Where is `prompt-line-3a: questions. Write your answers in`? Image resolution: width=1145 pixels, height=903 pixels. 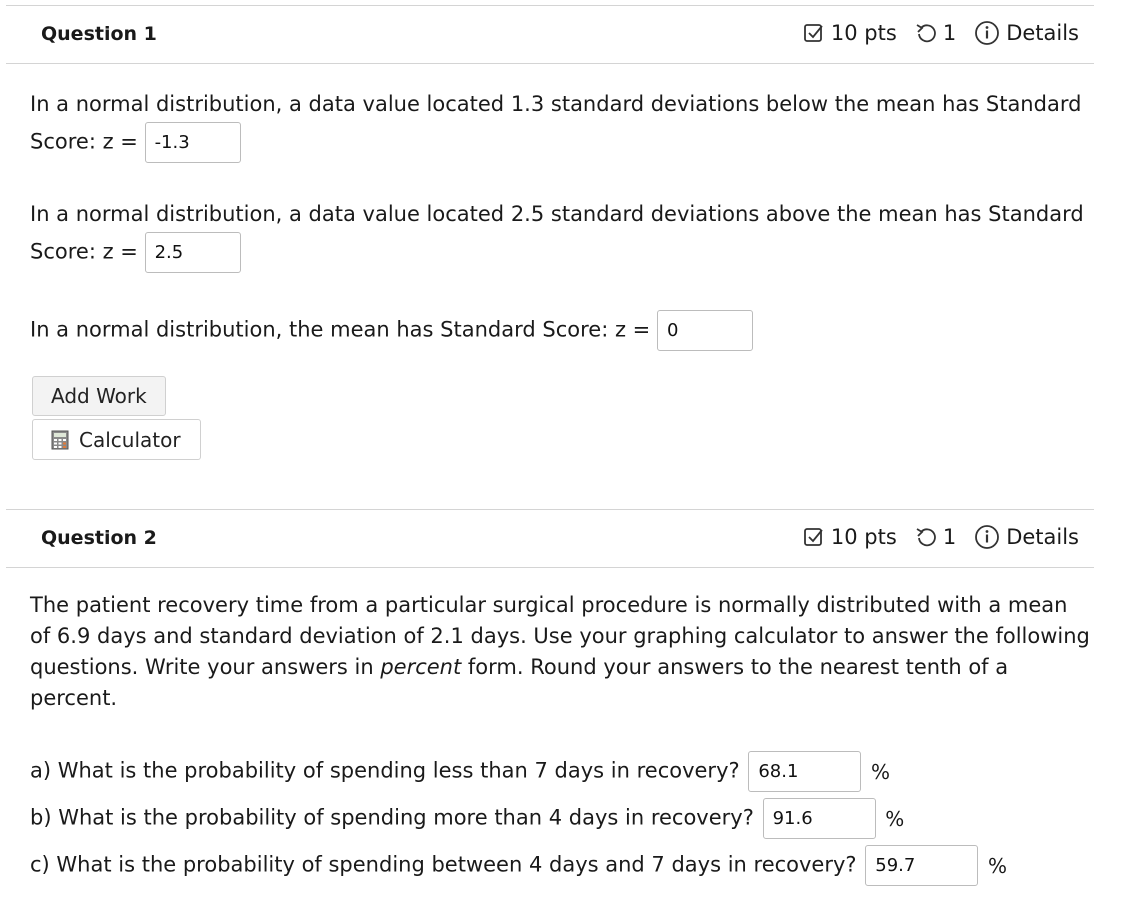 prompt-line-3a: questions. Write your answers in is located at coordinates (205, 667).